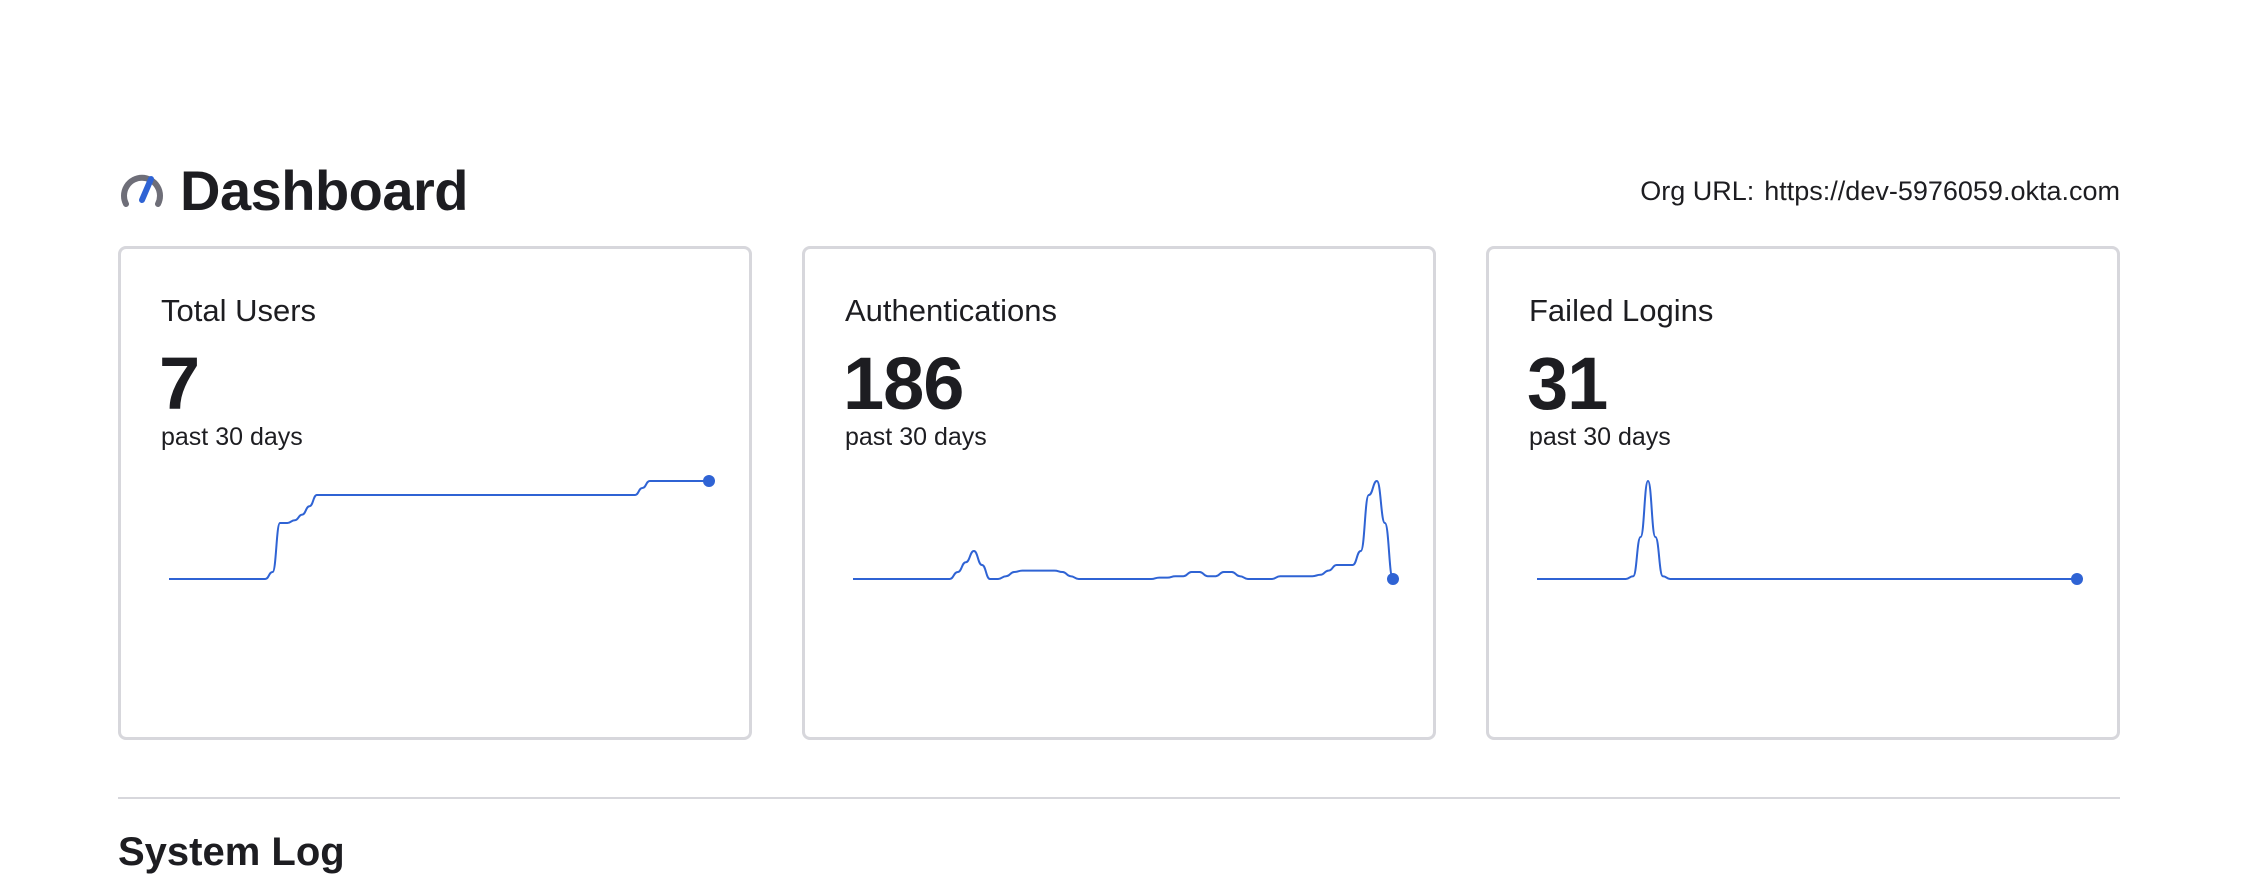 This screenshot has width=2260, height=874. I want to click on card-title: Failed Logins, so click(1621, 310).